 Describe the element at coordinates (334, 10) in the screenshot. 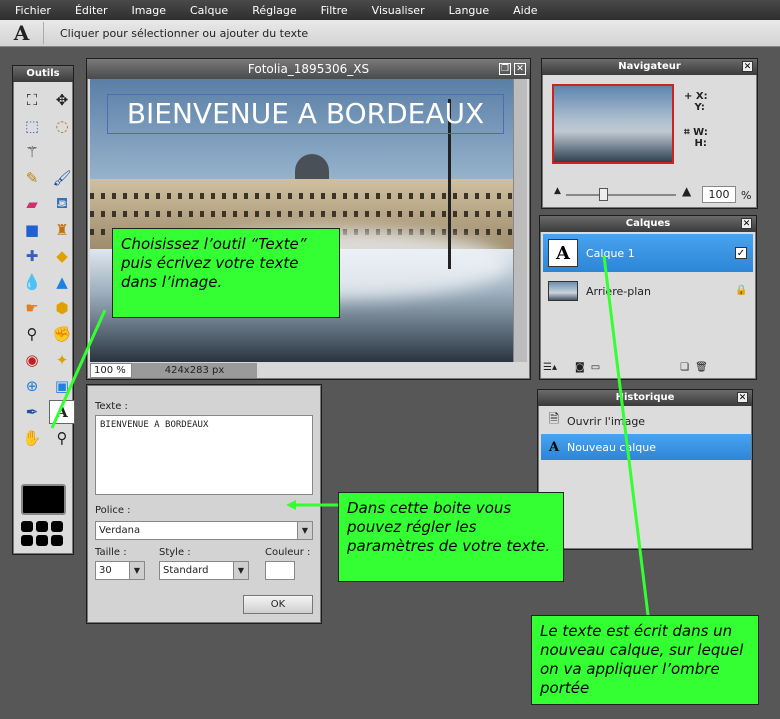

I see `menu-filtre: Filtre` at that location.